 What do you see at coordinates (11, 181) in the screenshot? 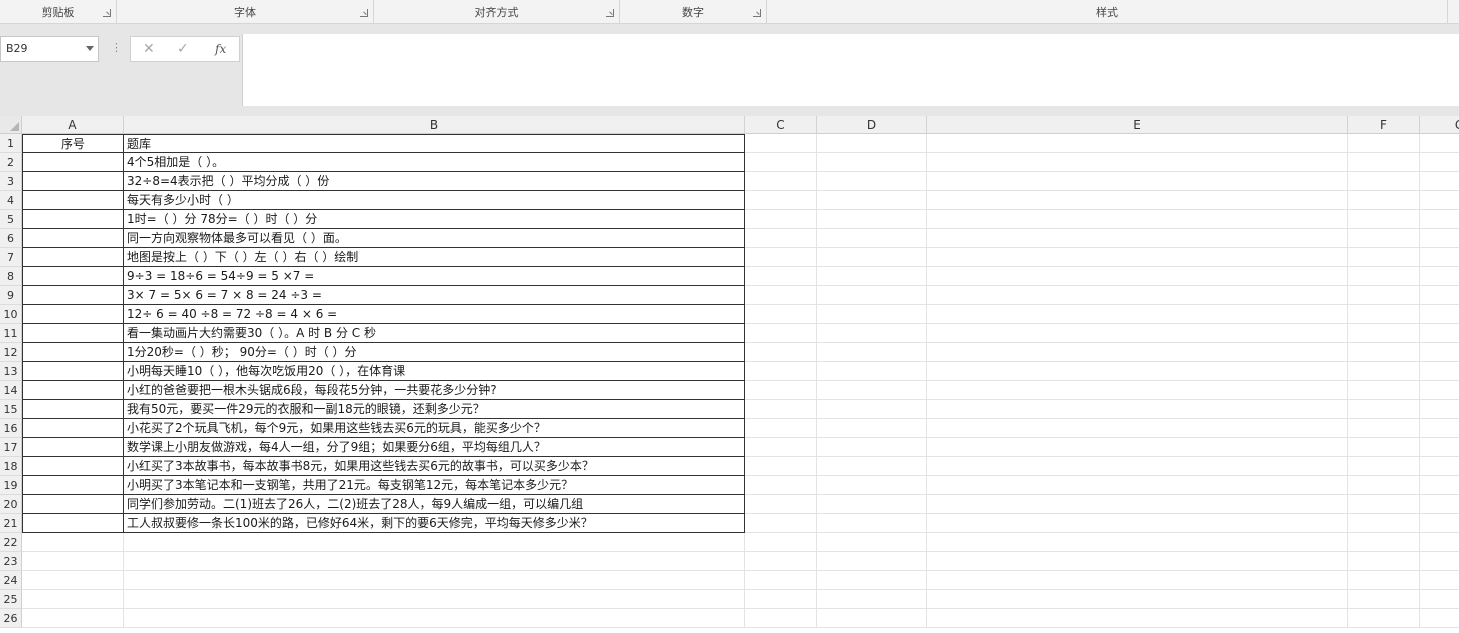
I see `row-header-3: 3` at bounding box center [11, 181].